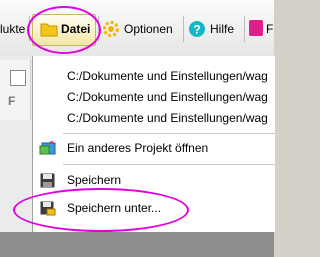  I want to click on help-icon: ?, so click(197, 29).